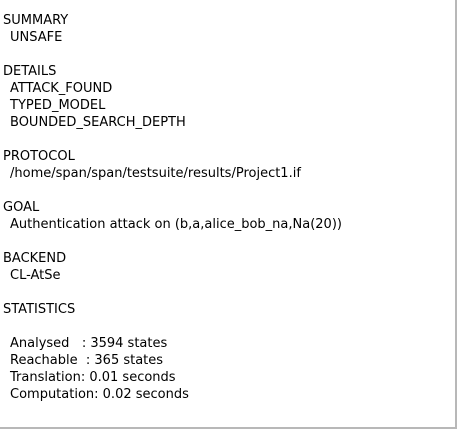 Image resolution: width=457 pixels, height=429 pixels. Describe the element at coordinates (89, 343) in the screenshot. I see `stat-analysed: Analysed : 3594 states` at that location.